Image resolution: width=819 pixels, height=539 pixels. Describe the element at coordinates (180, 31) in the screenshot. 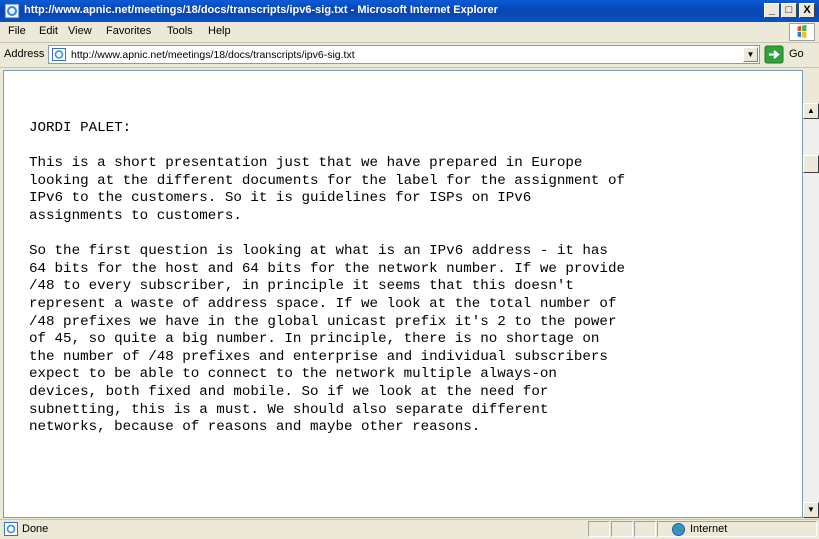

I see `menu-tools: Tools` at that location.